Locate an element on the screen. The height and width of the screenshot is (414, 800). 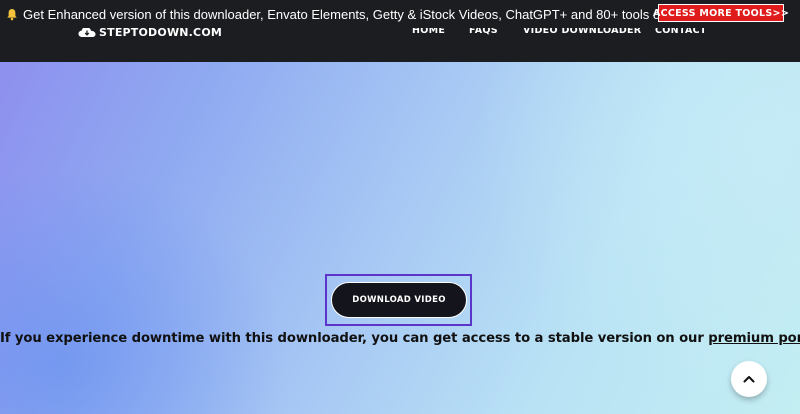
bell-icon is located at coordinates (13, 14).